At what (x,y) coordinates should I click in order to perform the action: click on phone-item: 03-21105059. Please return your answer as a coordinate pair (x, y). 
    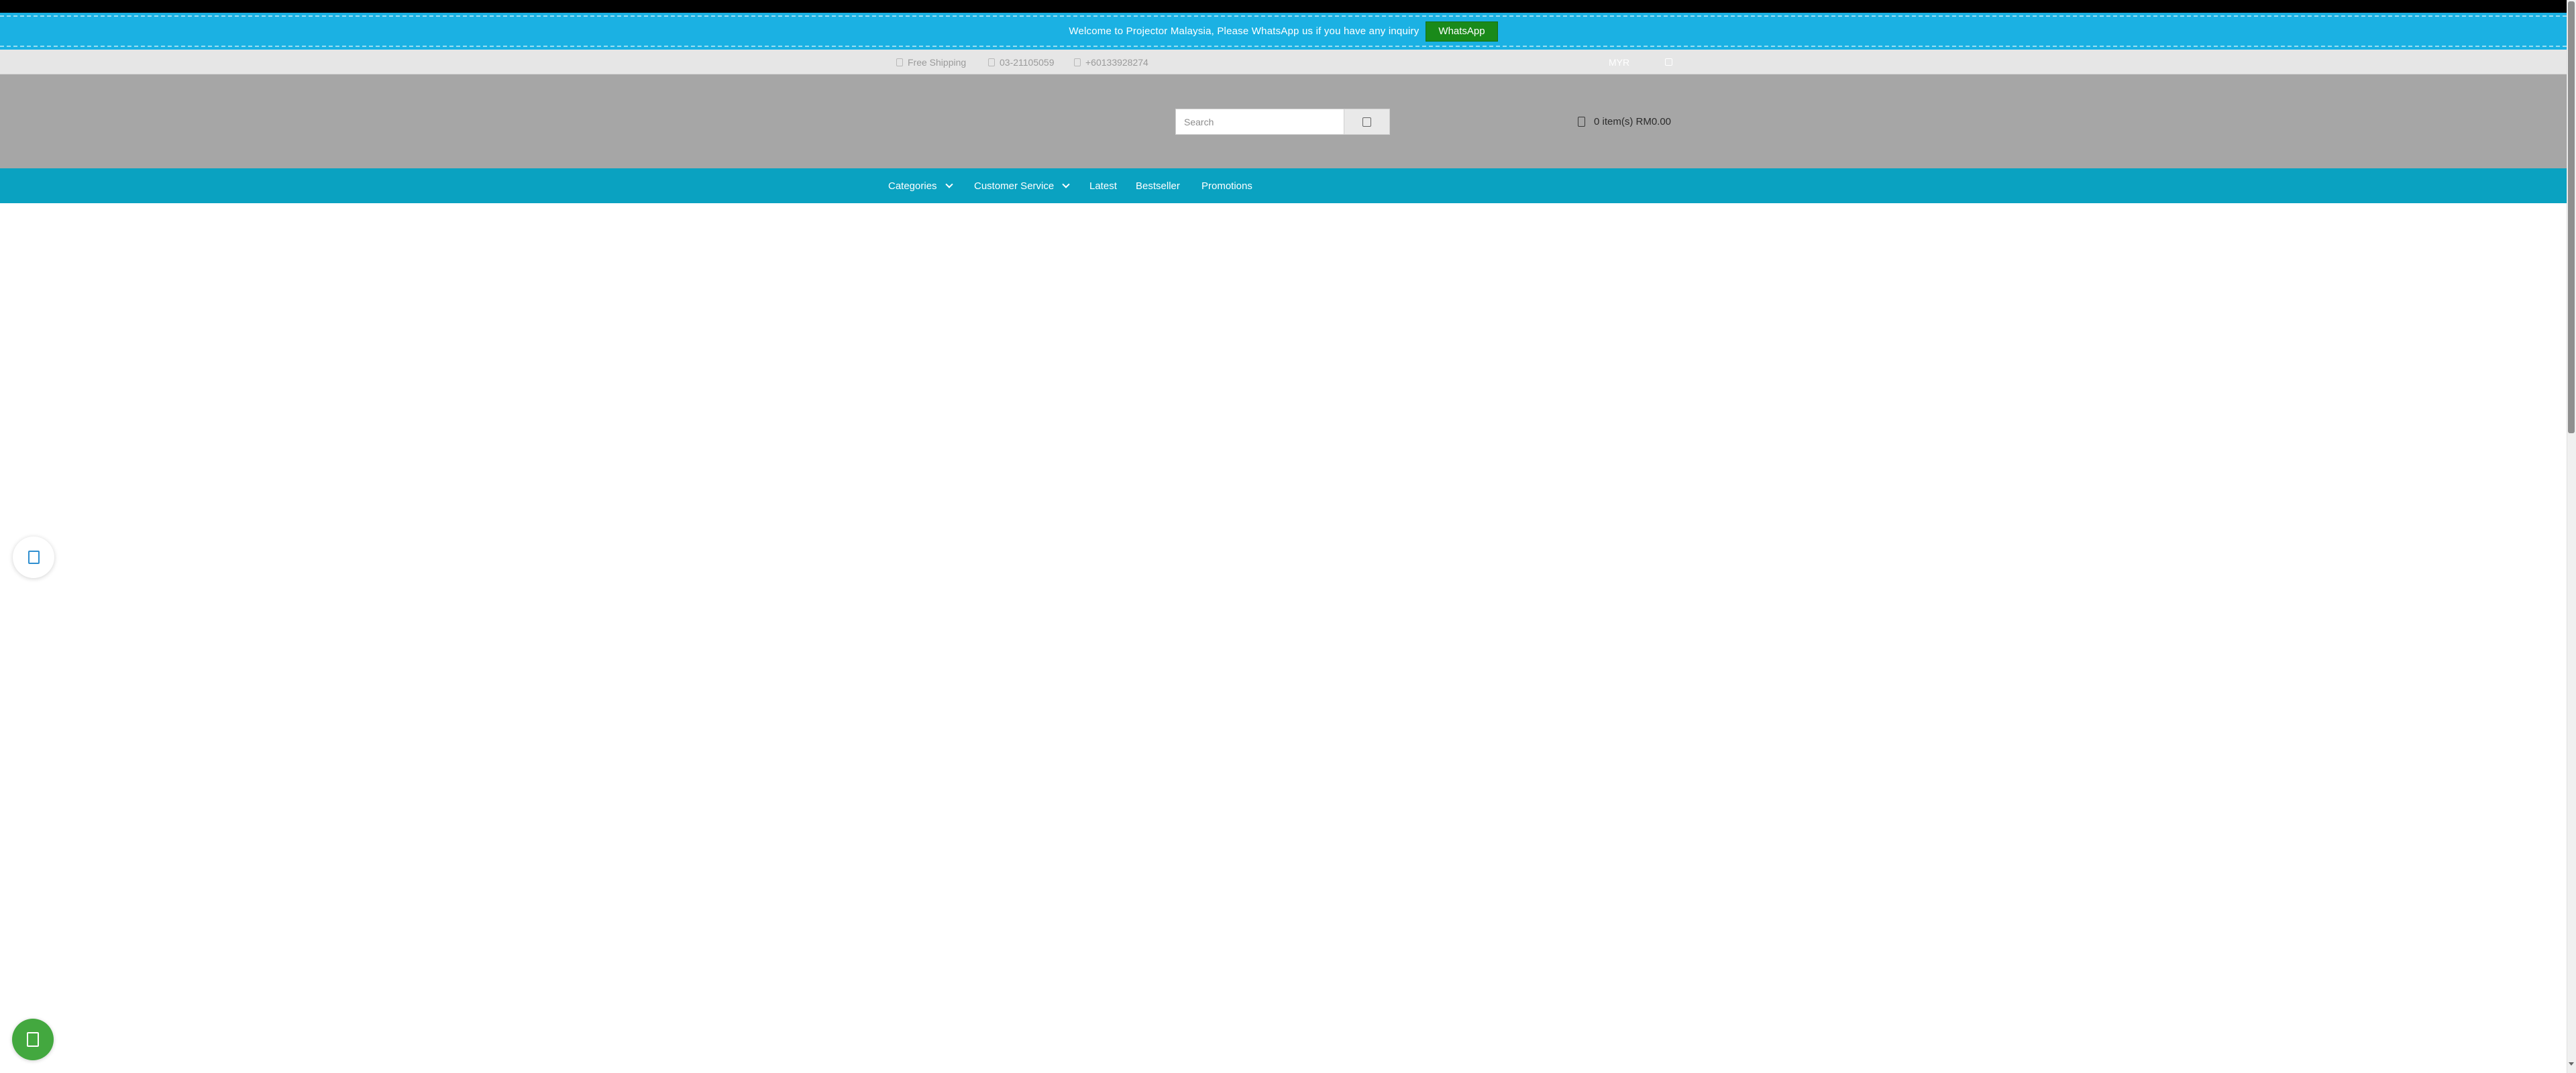
    Looking at the image, I should click on (1021, 62).